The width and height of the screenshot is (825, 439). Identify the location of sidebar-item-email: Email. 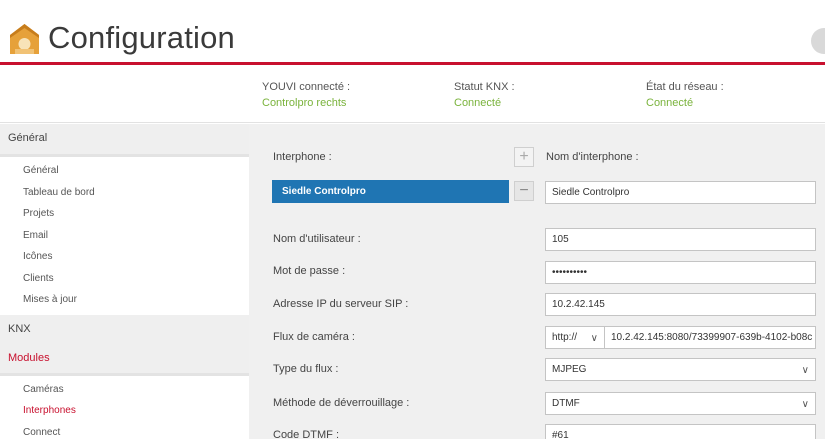
(124, 236).